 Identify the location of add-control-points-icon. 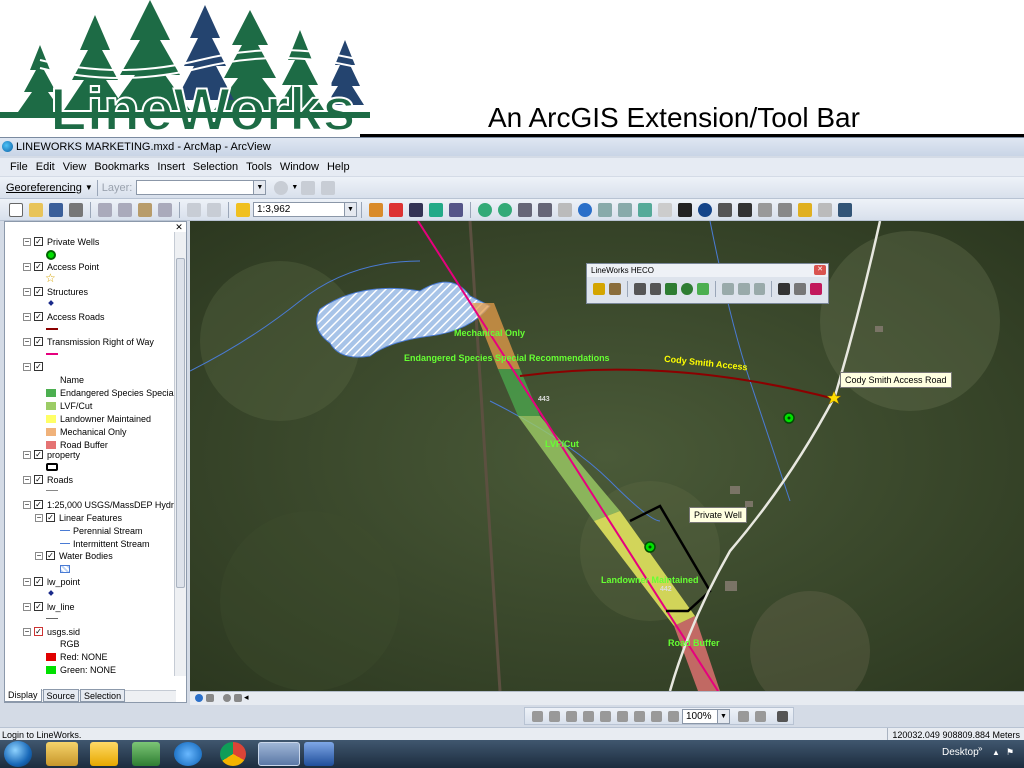
(308, 187).